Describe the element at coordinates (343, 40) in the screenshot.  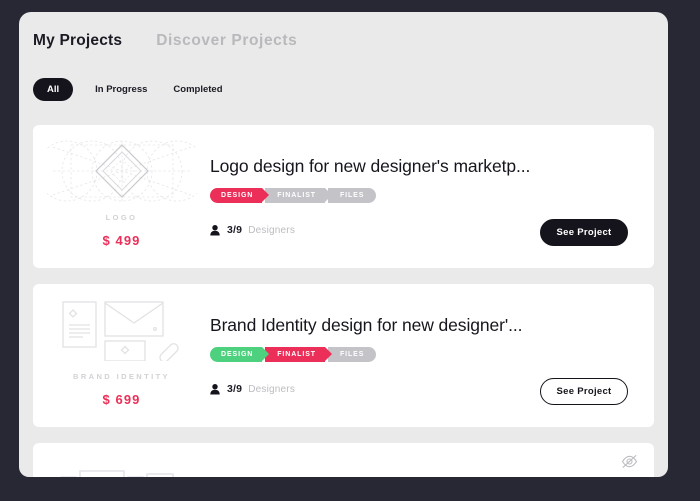
I see `tab-bar: My Projects Discover Projects` at that location.